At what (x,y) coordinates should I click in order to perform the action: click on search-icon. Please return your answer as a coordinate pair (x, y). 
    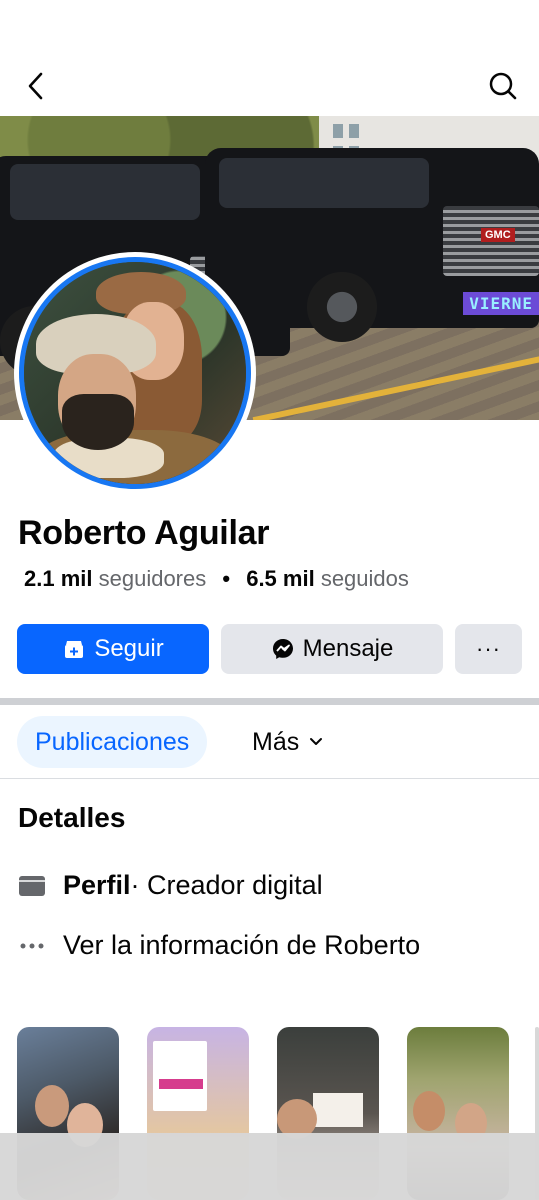
    Looking at the image, I should click on (503, 86).